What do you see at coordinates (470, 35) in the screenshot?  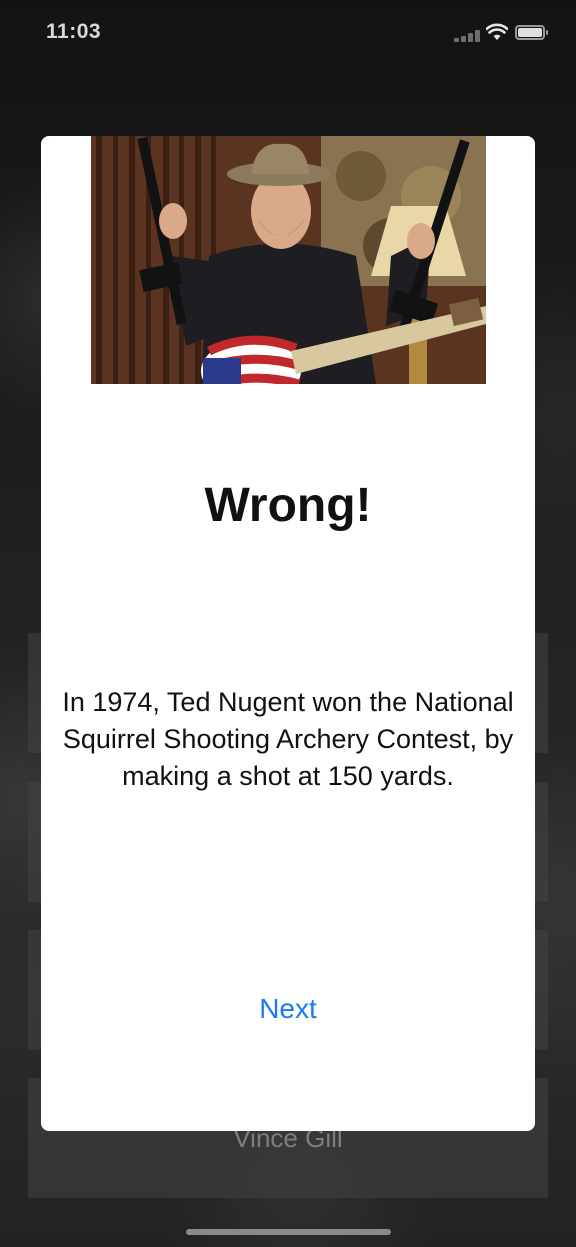 I see `cellular-signal-icon` at bounding box center [470, 35].